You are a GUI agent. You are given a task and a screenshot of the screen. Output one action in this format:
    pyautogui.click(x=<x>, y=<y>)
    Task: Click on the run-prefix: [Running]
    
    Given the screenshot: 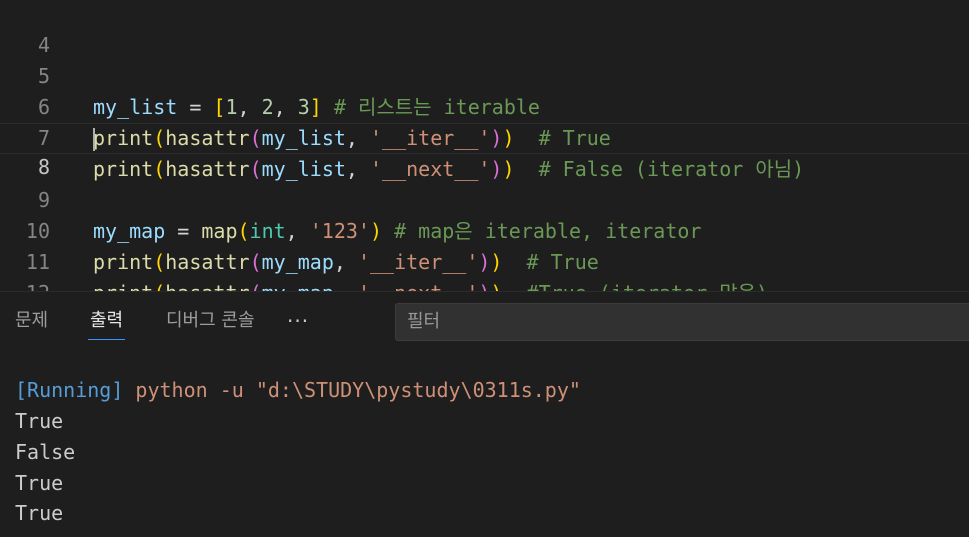 What is the action you would take?
    pyautogui.click(x=69, y=390)
    